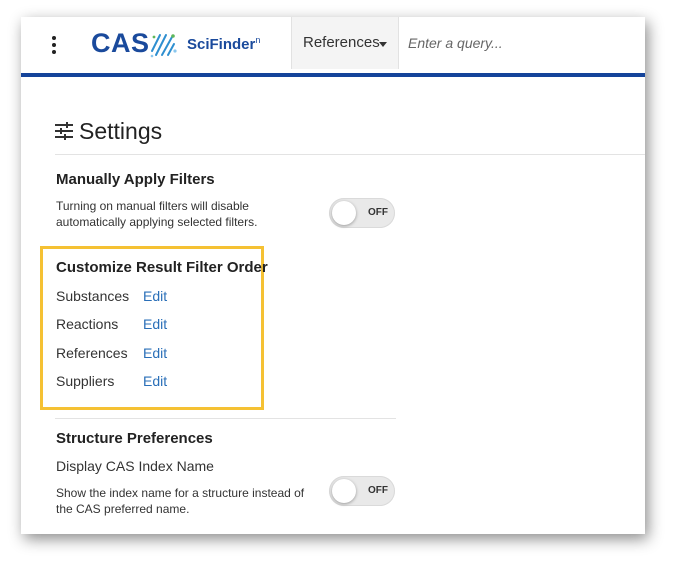 The width and height of the screenshot is (687, 576). I want to click on manual-filters-heading: Manually Apply Filters, so click(135, 179).